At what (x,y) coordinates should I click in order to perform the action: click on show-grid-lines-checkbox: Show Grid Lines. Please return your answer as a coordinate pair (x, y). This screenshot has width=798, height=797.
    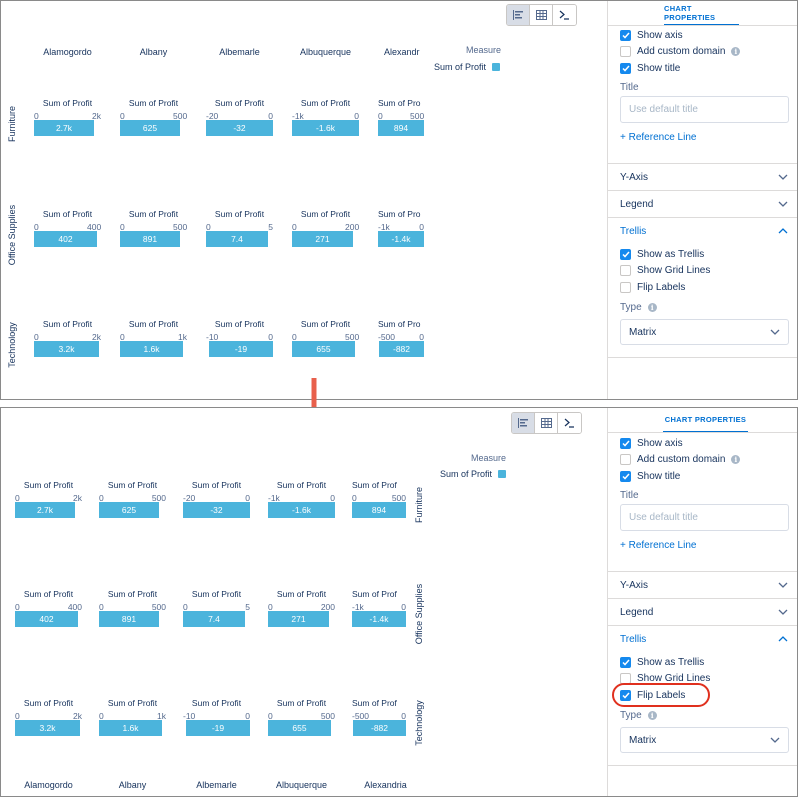
    Looking at the image, I should click on (665, 270).